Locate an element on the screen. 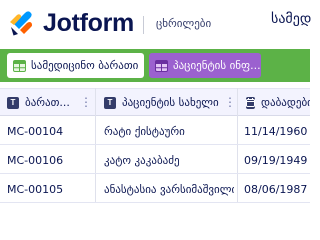 This screenshot has height=240, width=320. breadcrumb-tables: ცხრილები is located at coordinates (183, 23).